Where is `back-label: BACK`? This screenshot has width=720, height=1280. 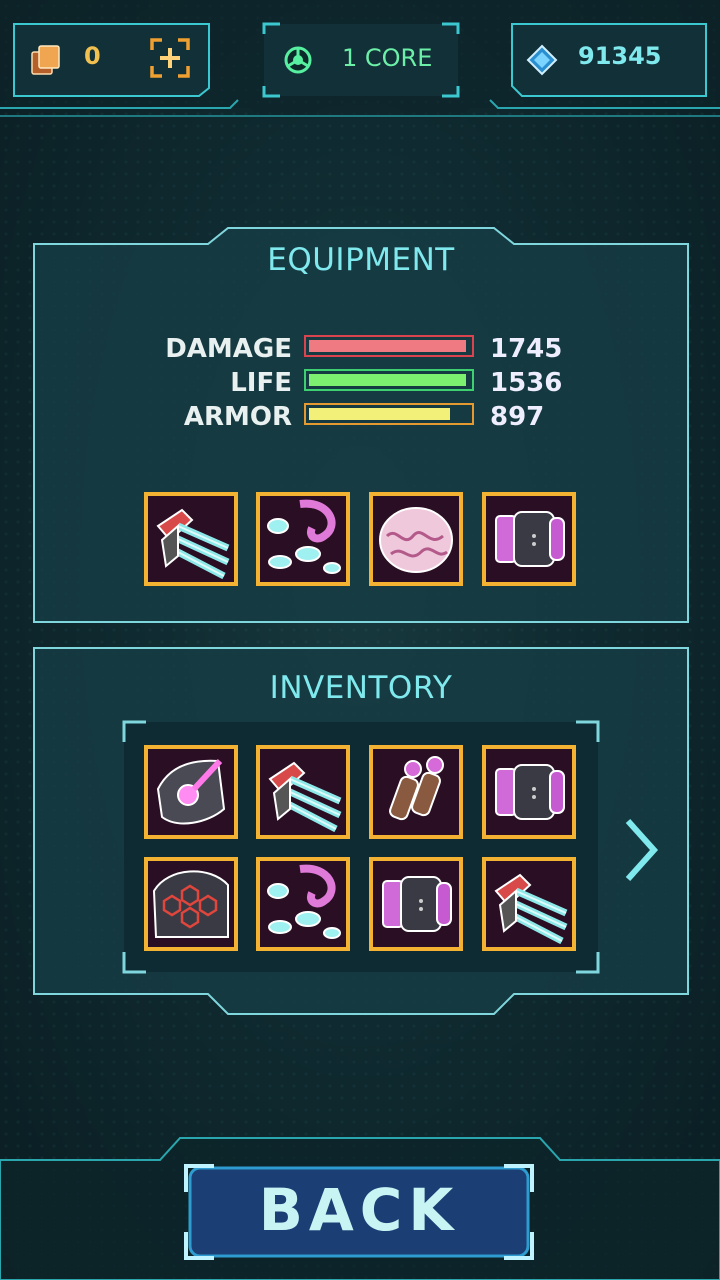 back-label: BACK is located at coordinates (359, 1210).